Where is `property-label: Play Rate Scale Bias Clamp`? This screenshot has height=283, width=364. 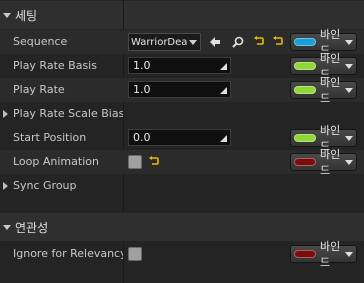 property-label: Play Rate Scale Bias Clamp is located at coordinates (68, 113).